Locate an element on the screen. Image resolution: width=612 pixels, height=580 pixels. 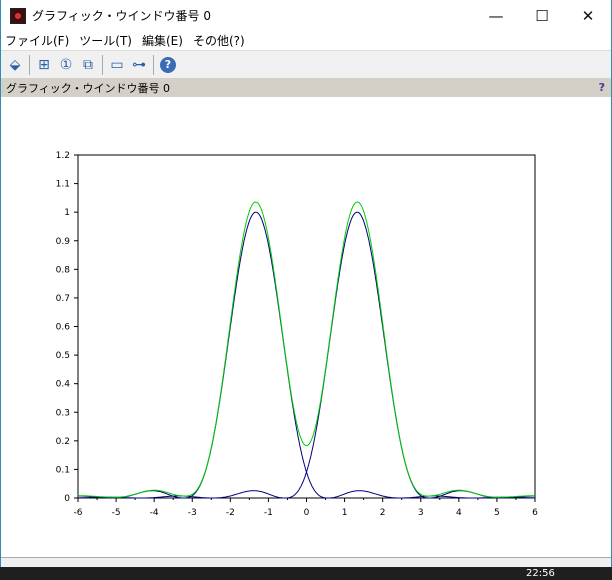
x-tick-label: -5 is located at coordinates (116, 513).